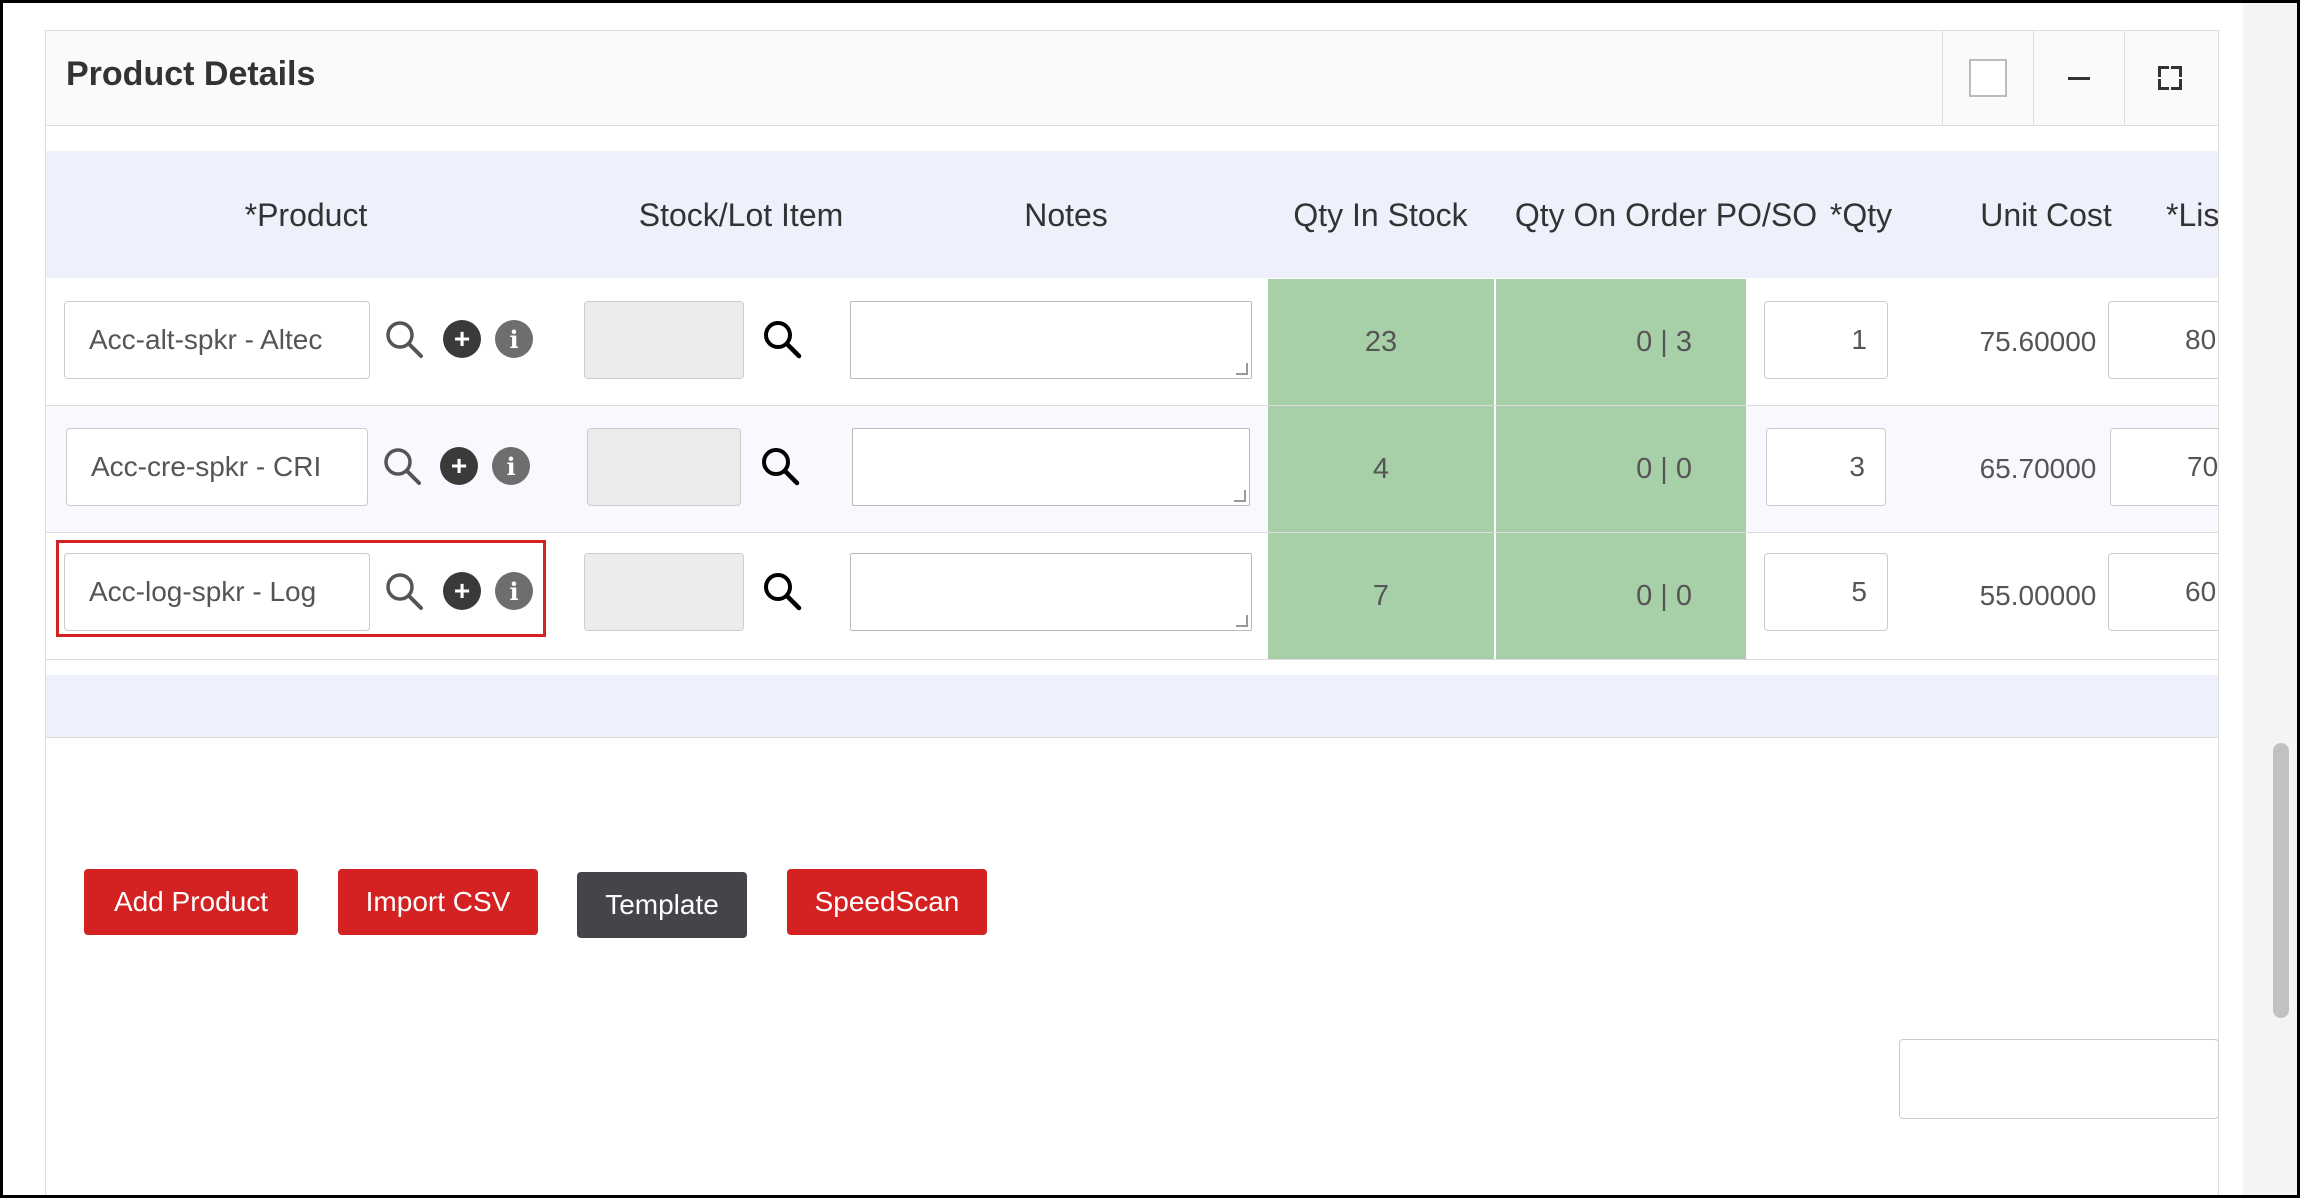 The width and height of the screenshot is (2300, 1198). I want to click on fullscreen-icon, so click(2170, 78).